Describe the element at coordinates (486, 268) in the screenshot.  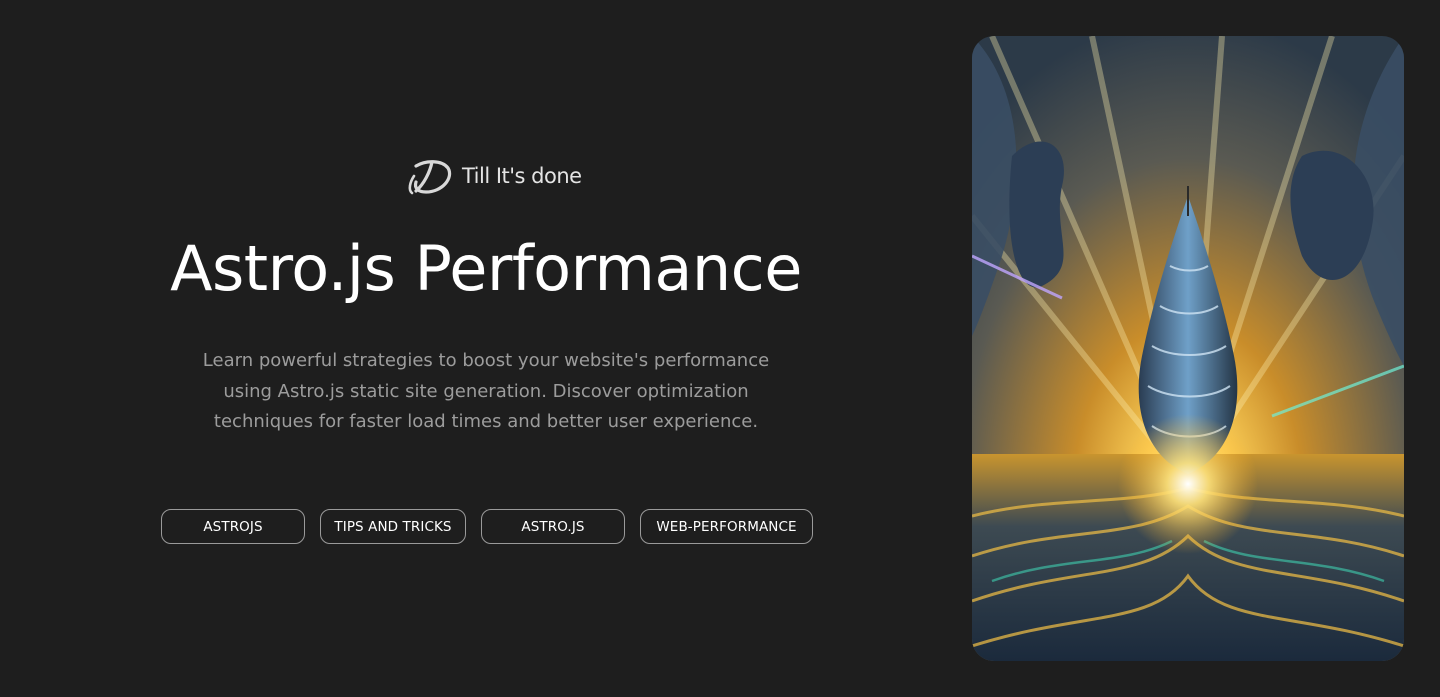
I see `page-title: Astro.js Performance` at that location.